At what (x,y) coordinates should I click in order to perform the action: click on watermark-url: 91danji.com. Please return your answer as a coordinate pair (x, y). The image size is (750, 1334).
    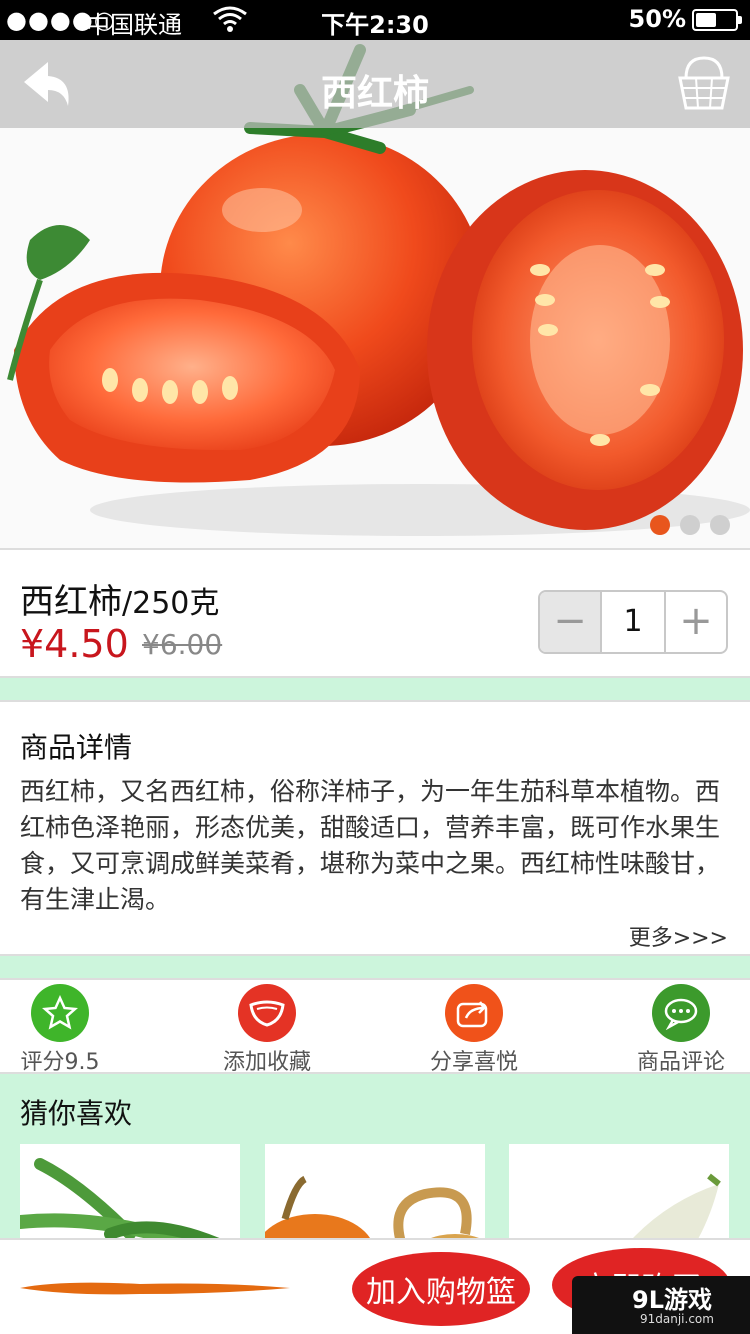
    Looking at the image, I should click on (677, 1319).